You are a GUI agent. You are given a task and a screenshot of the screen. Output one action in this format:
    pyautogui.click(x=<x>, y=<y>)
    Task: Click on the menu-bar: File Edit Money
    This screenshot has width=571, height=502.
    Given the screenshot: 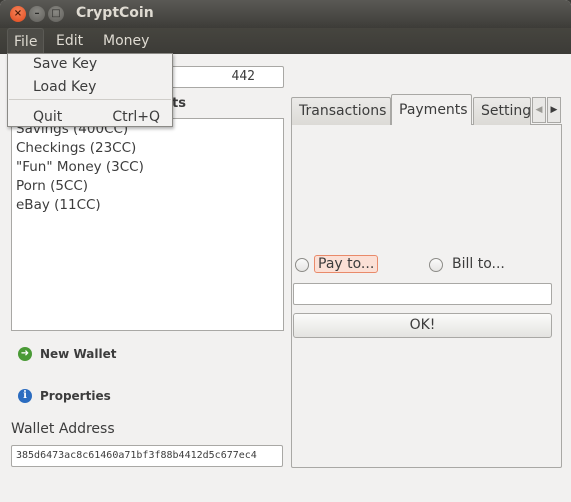 What is the action you would take?
    pyautogui.click(x=285, y=41)
    